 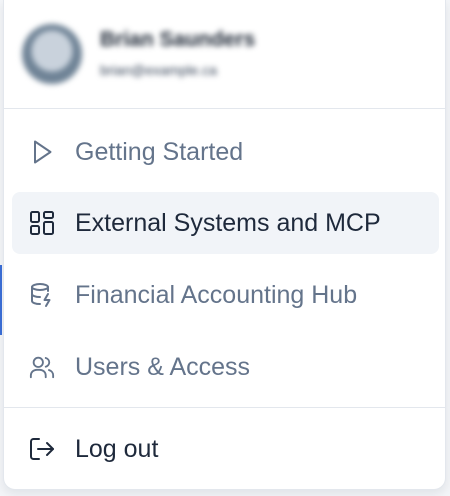 I want to click on menu-item-label: External Systems and MCP, so click(x=228, y=222).